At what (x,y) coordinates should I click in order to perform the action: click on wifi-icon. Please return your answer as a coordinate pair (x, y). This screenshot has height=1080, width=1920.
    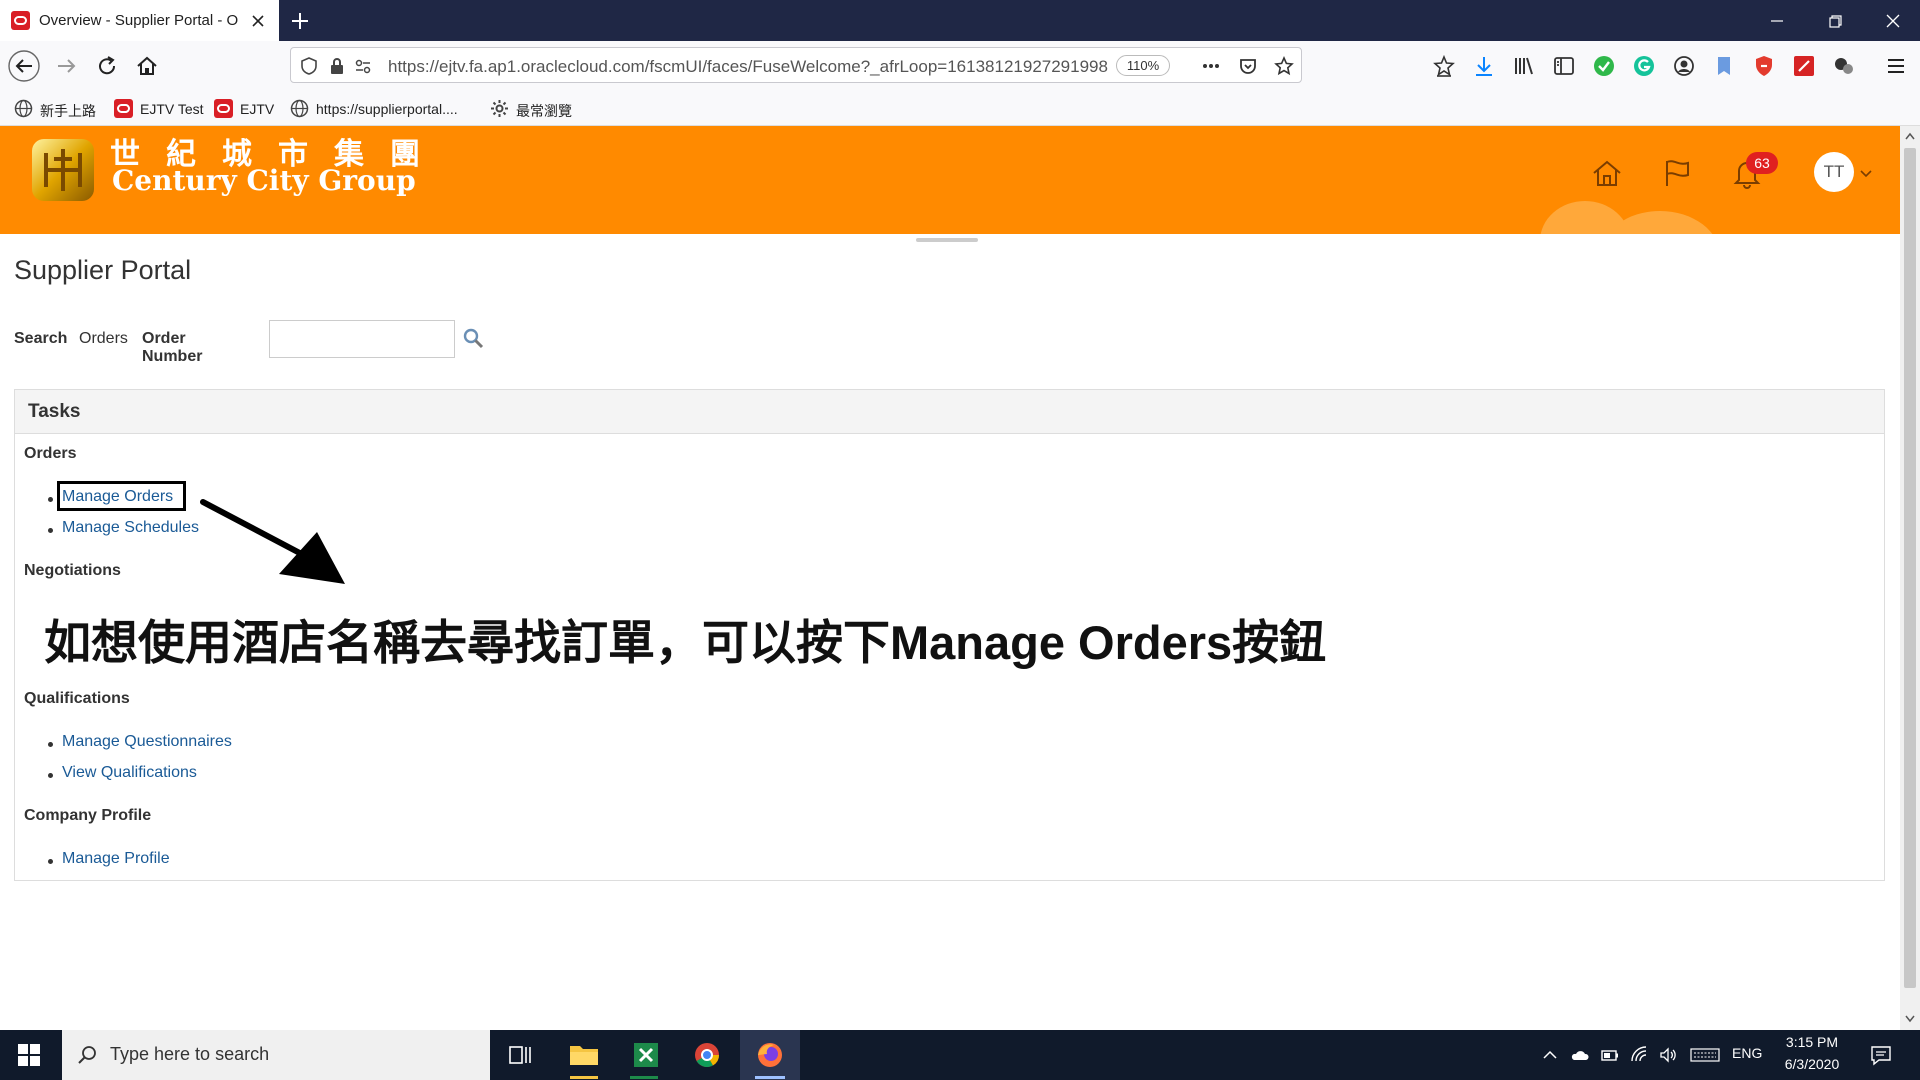
    Looking at the image, I should click on (1640, 1055).